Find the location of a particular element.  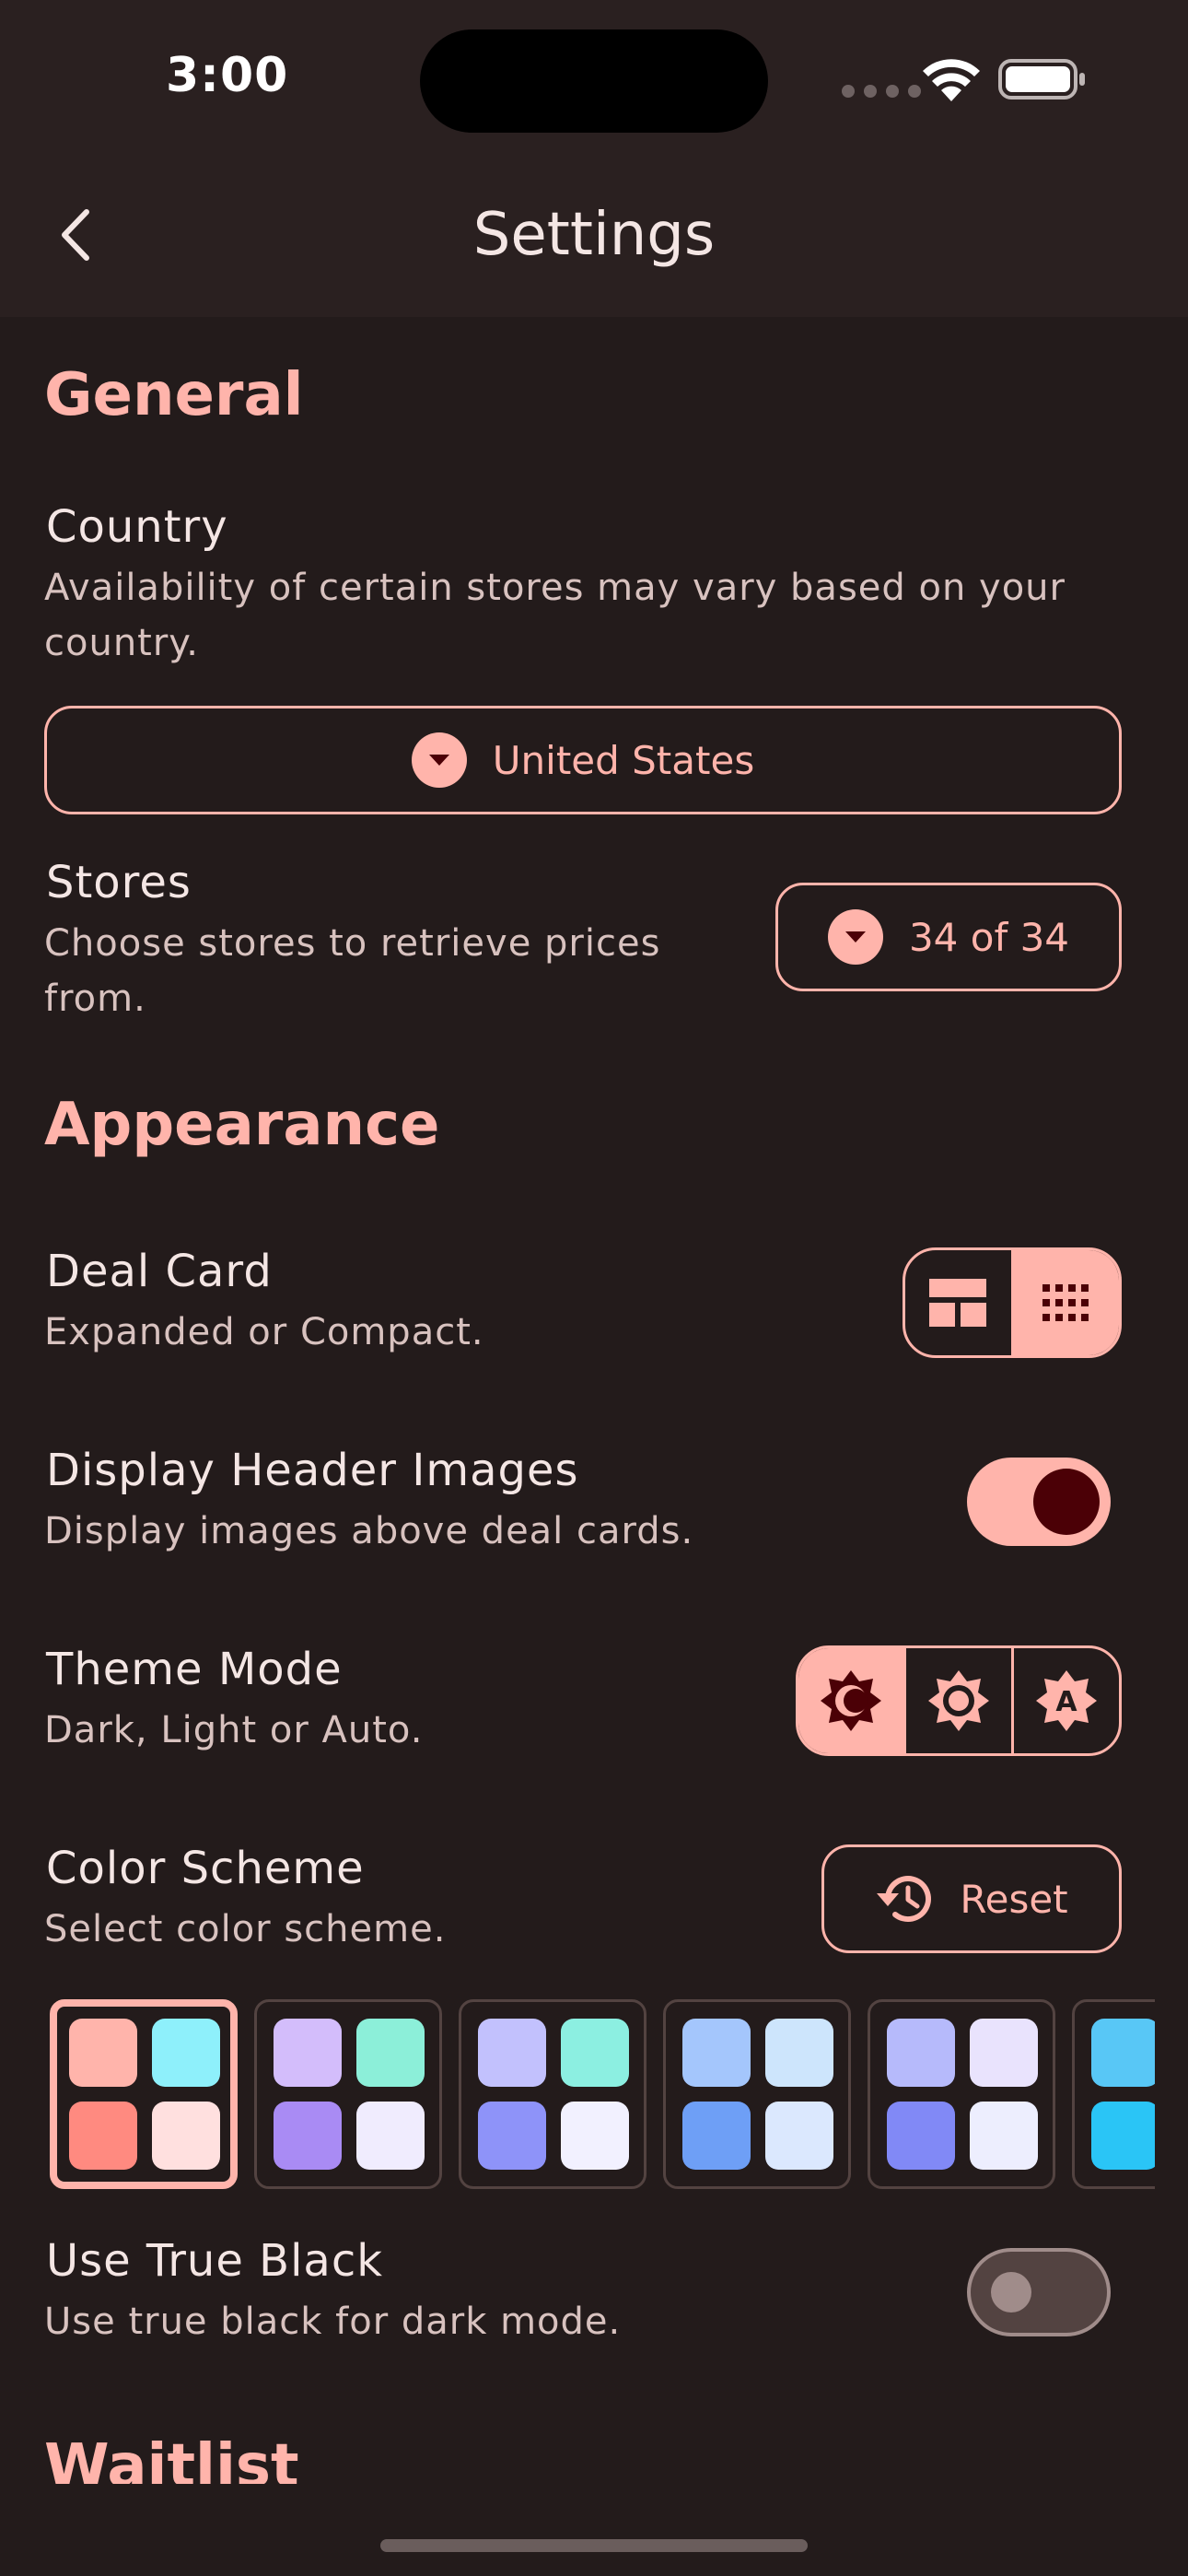

section-title-appearance: Appearance is located at coordinates (242, 1125).